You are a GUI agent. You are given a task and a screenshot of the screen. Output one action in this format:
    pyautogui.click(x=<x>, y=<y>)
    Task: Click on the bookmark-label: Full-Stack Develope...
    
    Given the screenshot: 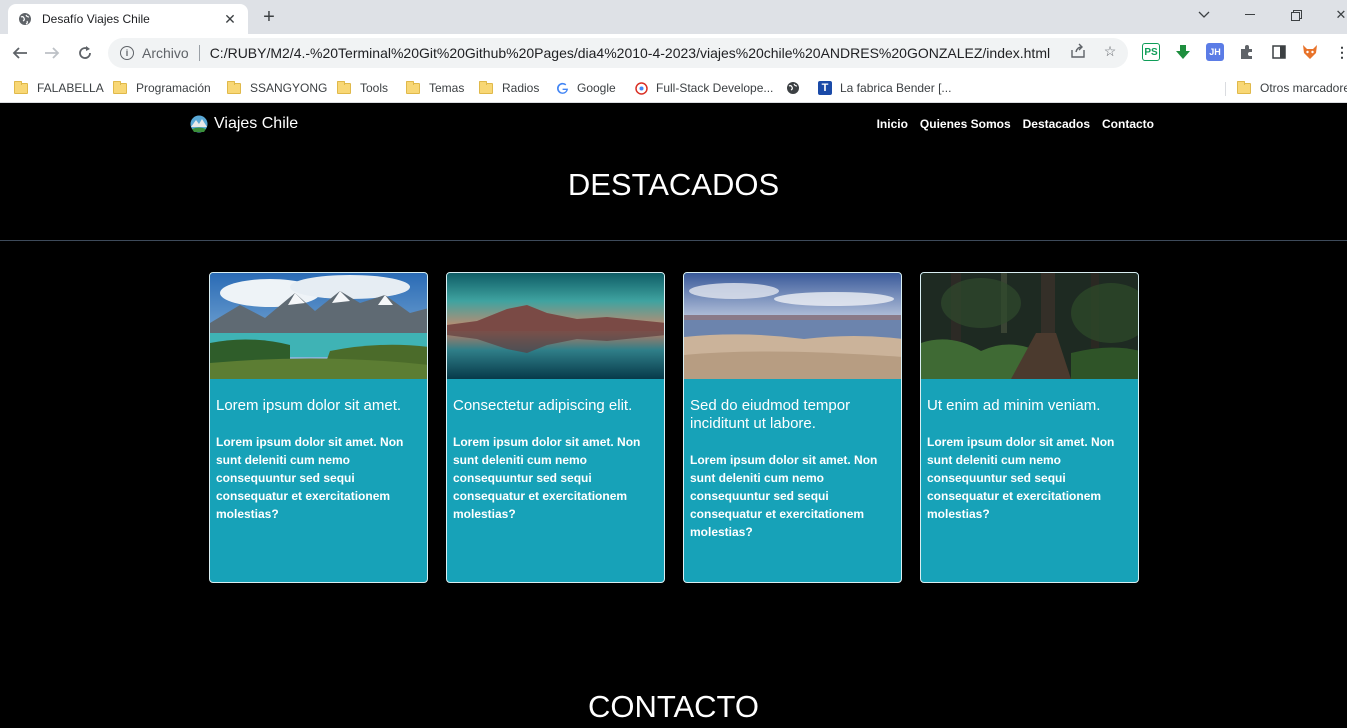 What is the action you would take?
    pyautogui.click(x=715, y=88)
    